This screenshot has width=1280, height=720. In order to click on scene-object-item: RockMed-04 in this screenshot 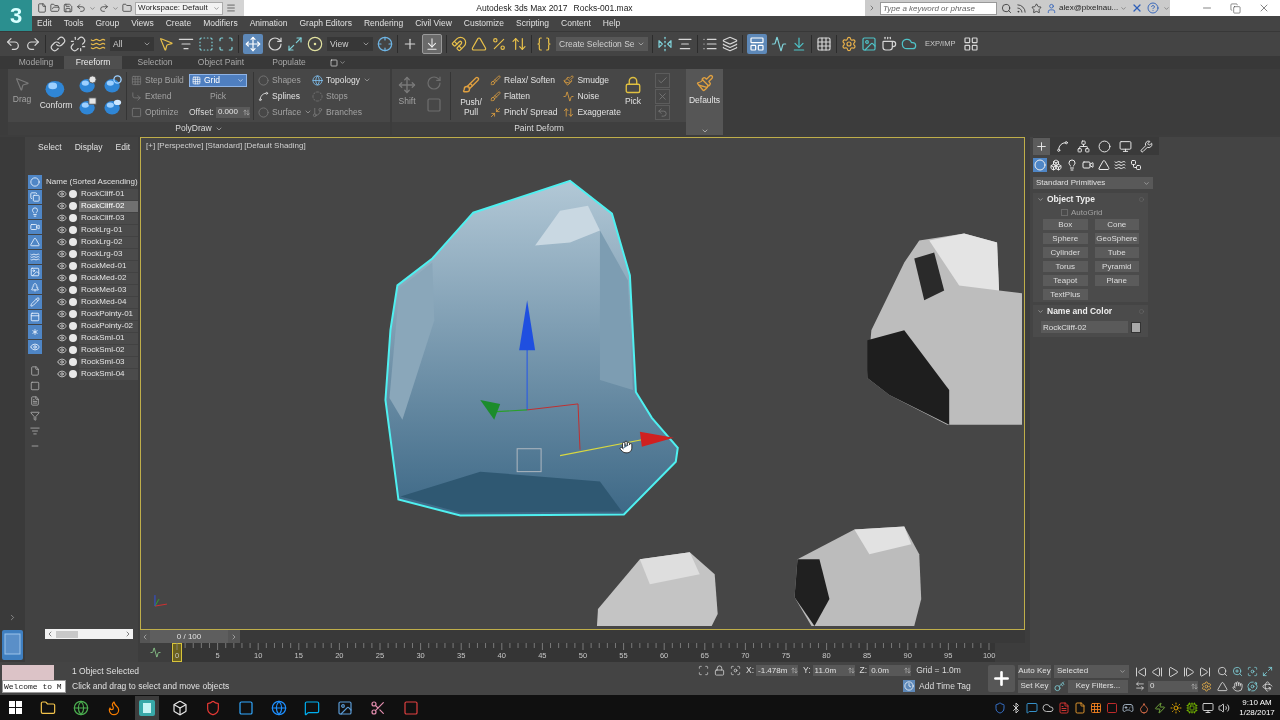, I will do `click(108, 302)`.